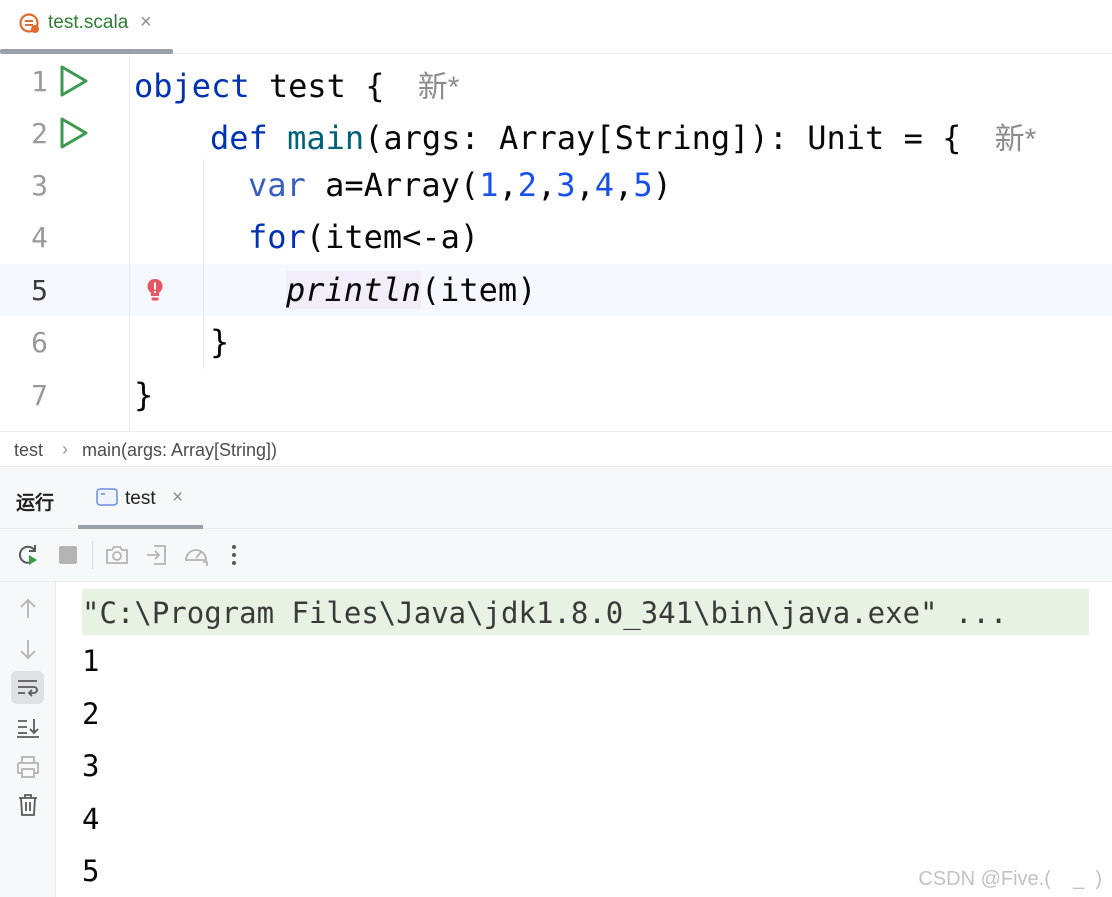 The height and width of the screenshot is (897, 1112). Describe the element at coordinates (28, 727) in the screenshot. I see `scroll-to-end-icon` at that location.